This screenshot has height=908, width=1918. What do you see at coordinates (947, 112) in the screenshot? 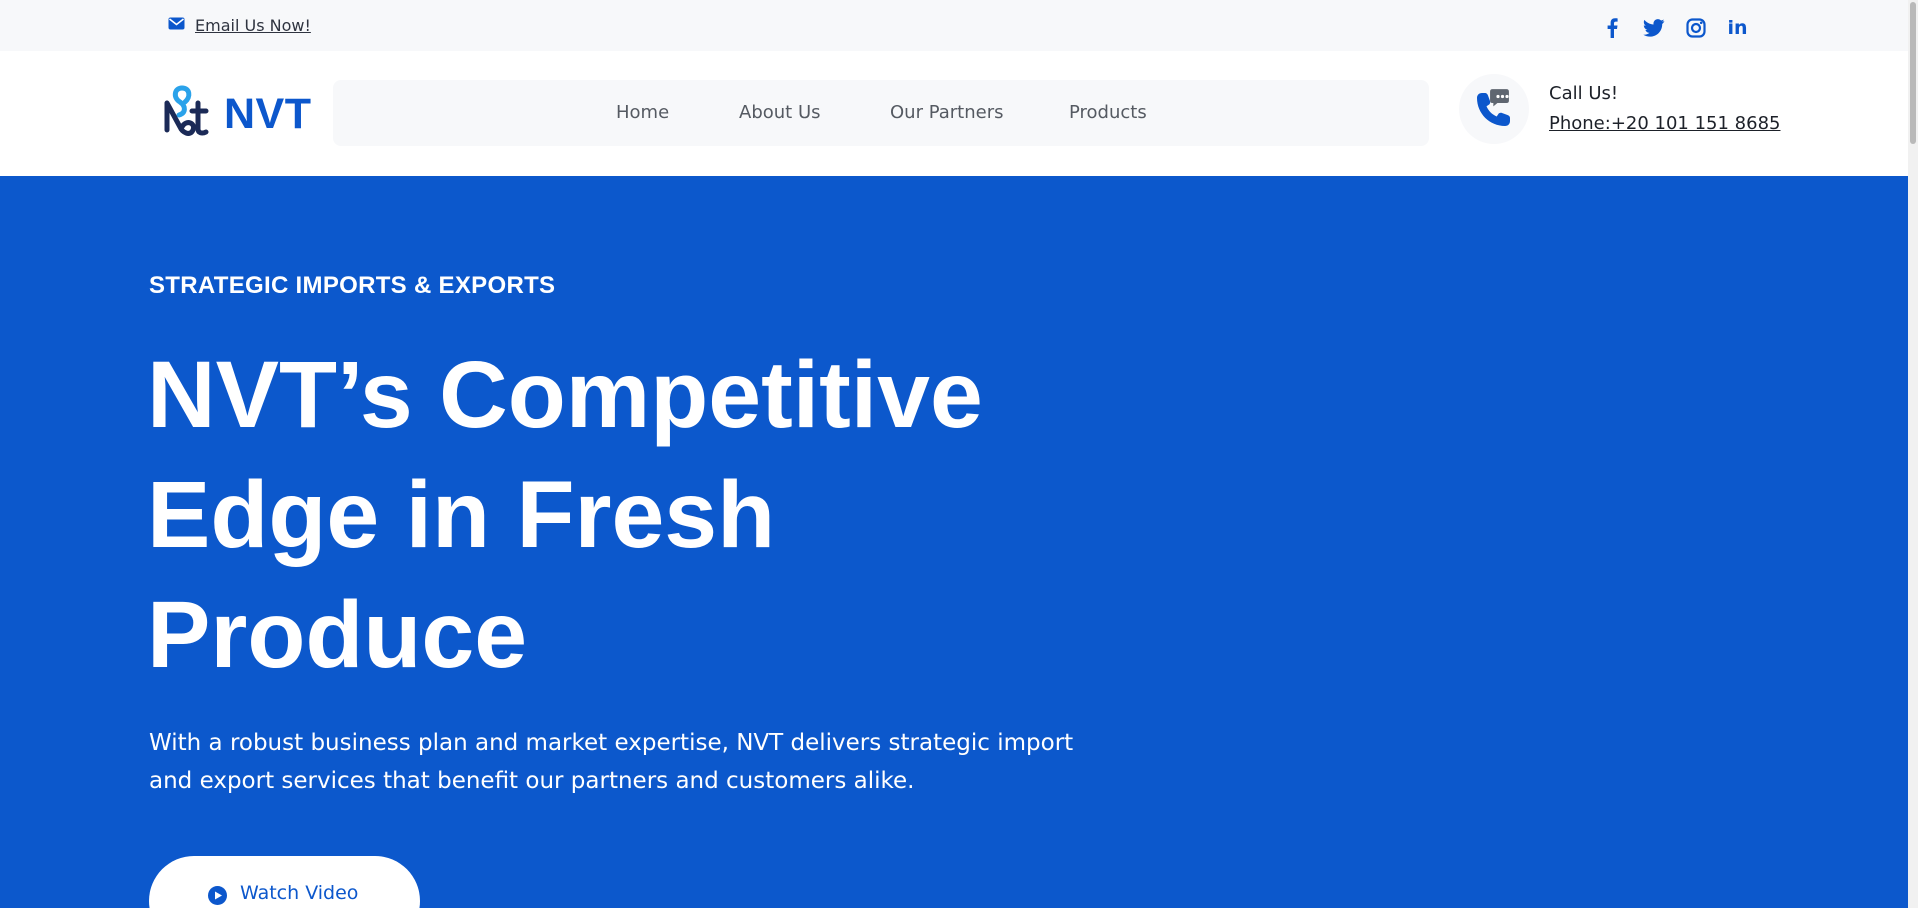
I see `nav-item-our-partners: Our Partners` at bounding box center [947, 112].